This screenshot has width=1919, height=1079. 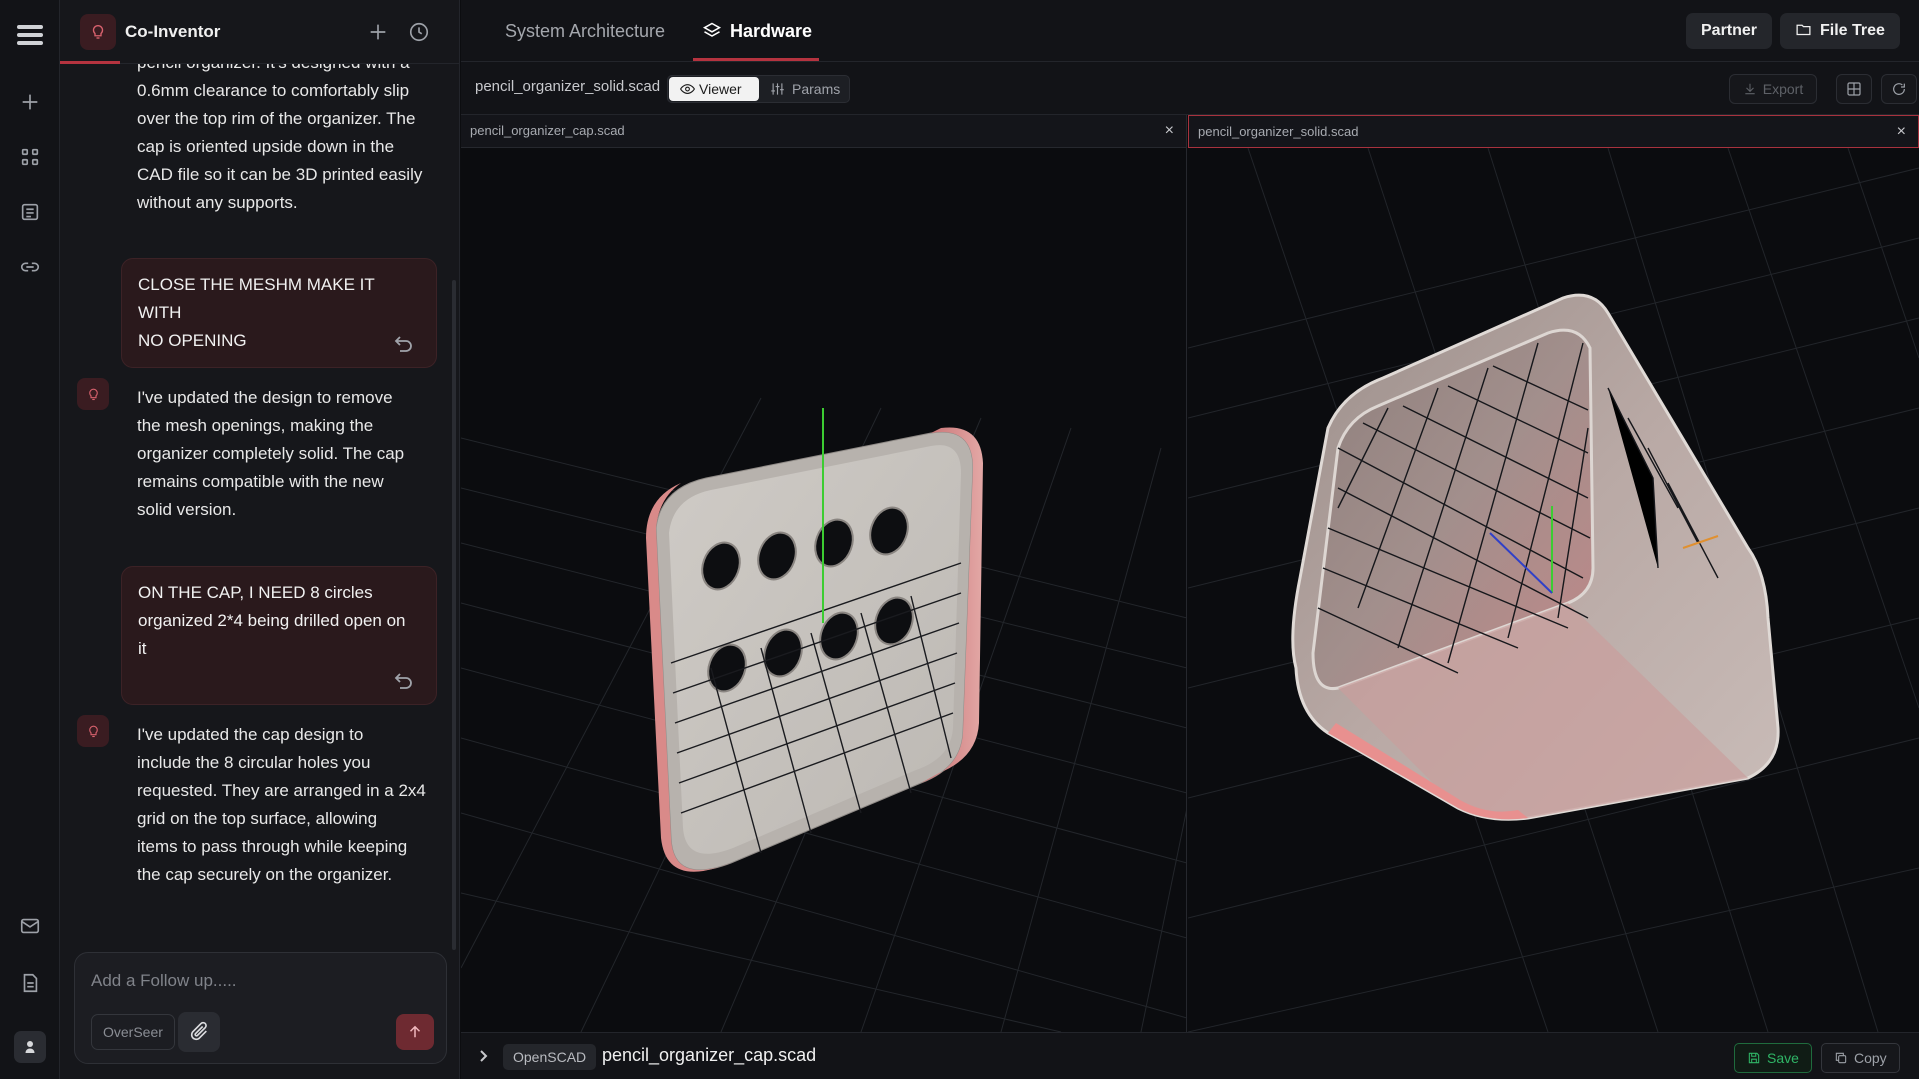 I want to click on attach-button, so click(x=199, y=1032).